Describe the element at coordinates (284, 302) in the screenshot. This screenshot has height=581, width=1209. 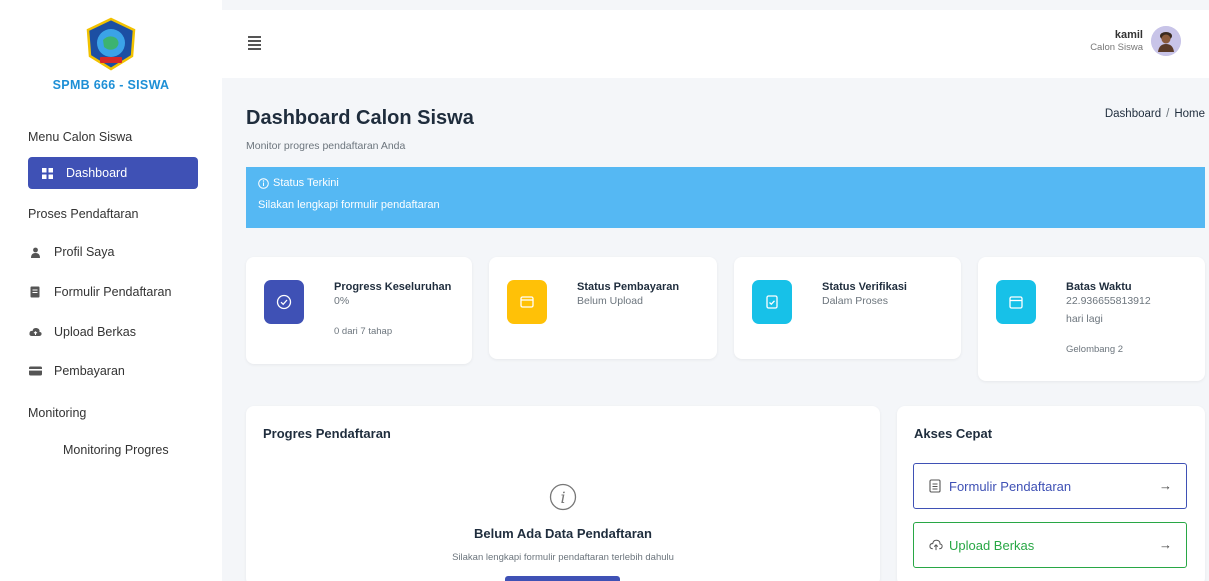
I see `check-circle-icon` at that location.